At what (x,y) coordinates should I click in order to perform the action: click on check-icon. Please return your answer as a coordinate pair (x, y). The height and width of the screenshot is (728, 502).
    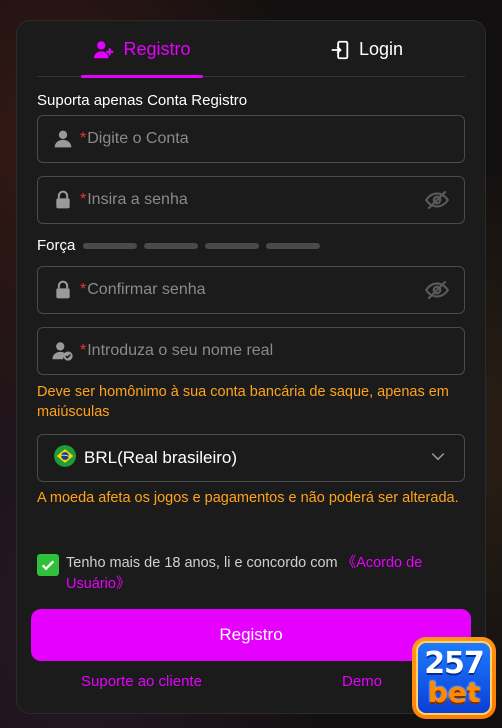
    Looking at the image, I should click on (48, 565).